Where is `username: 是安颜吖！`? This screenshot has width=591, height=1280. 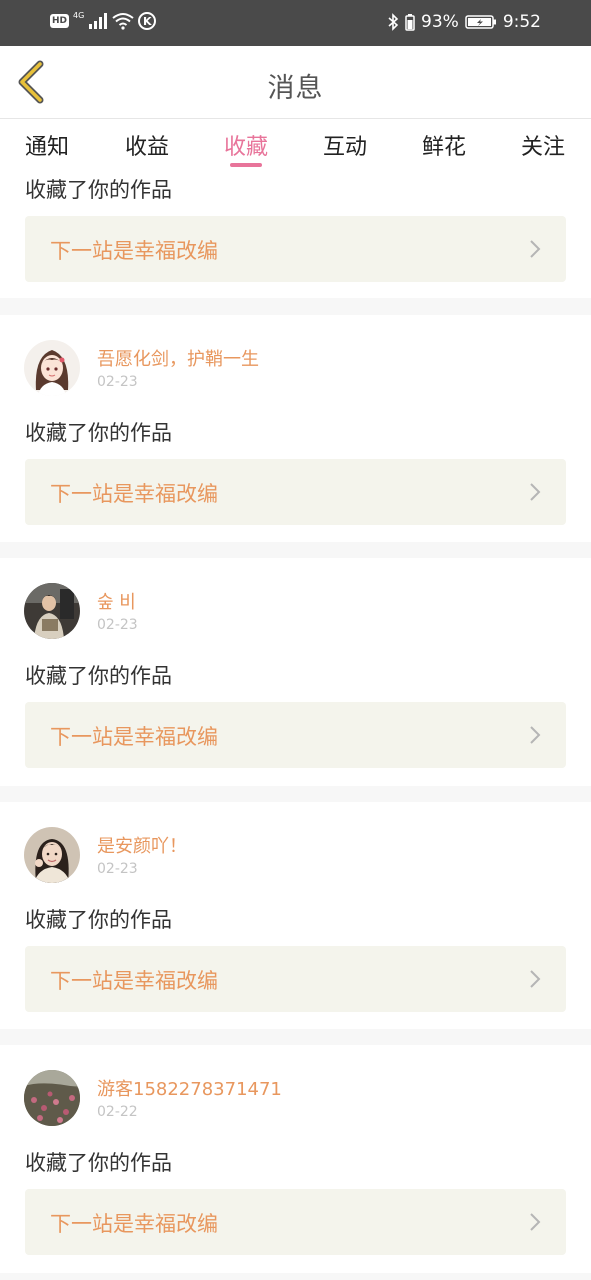 username: 是安颜吖！ is located at coordinates (142, 845).